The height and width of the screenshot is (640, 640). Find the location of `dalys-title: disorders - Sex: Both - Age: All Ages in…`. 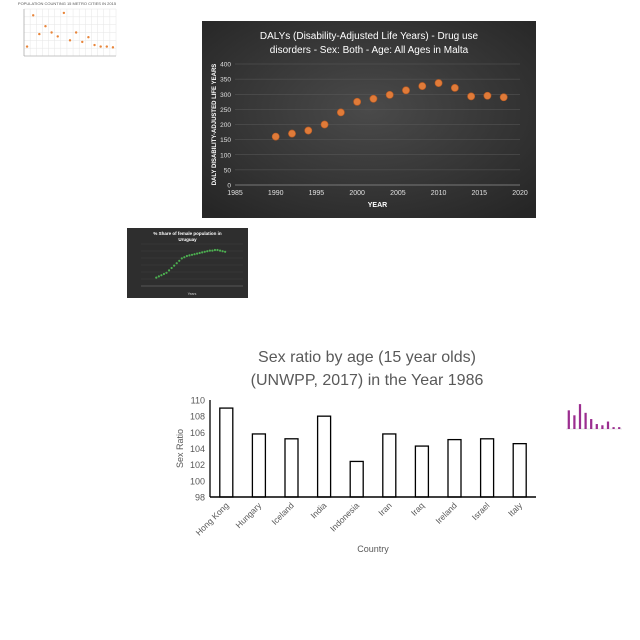

dalys-title: disorders - Sex: Both - Age: All Ages in… is located at coordinates (369, 50).